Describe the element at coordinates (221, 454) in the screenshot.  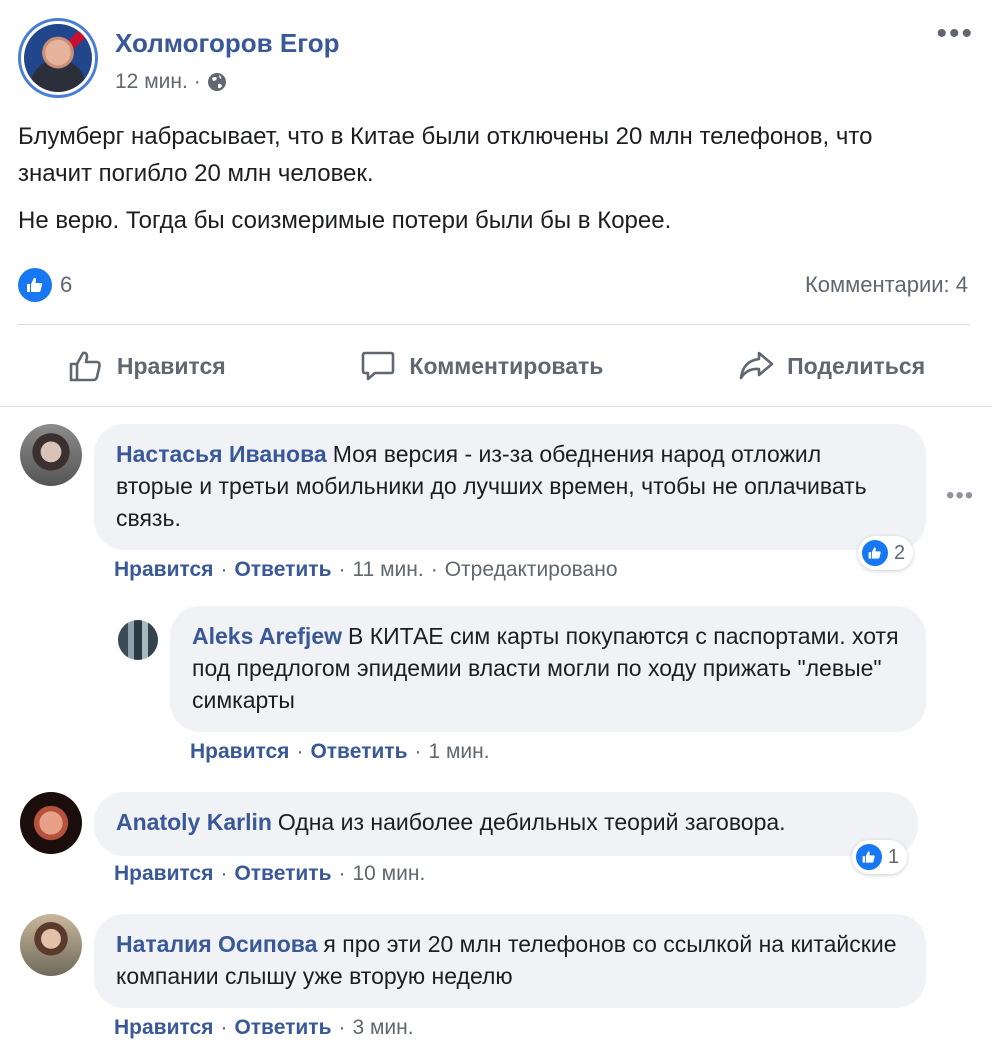
I see `comment-author: Настасья Иванова` at that location.